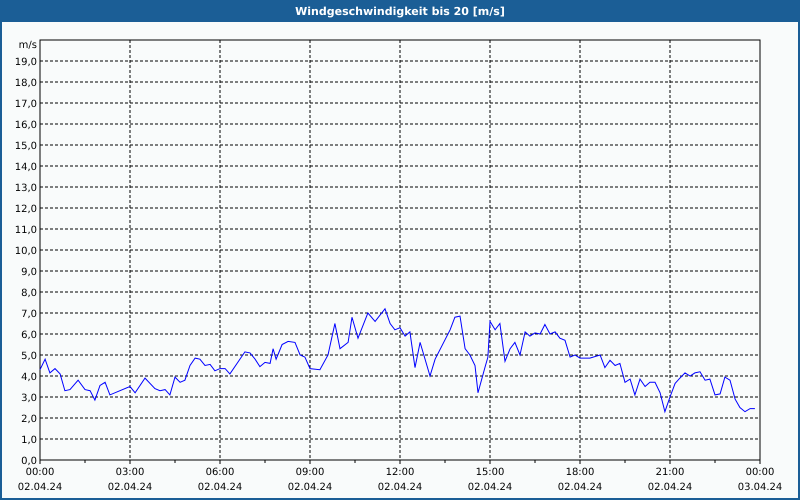 This screenshot has width=800, height=500. Describe the element at coordinates (25, 167) in the screenshot. I see `tick-label: 14,0` at that location.